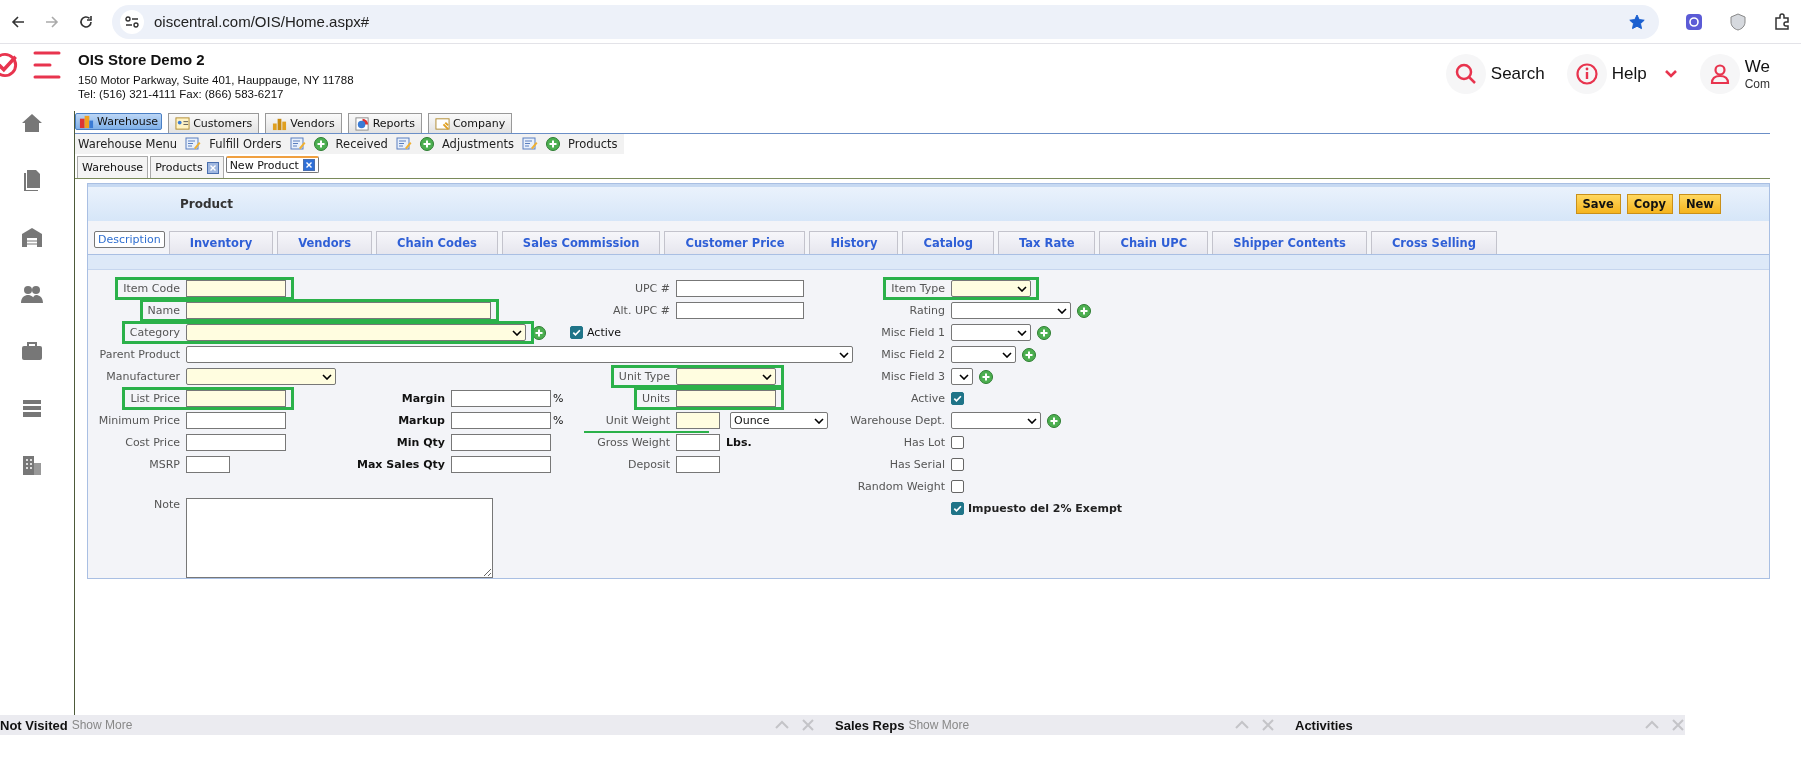 Image resolution: width=1801 pixels, height=760 pixels. Describe the element at coordinates (1047, 242) in the screenshot. I see `form-tab: Tax Rate` at that location.